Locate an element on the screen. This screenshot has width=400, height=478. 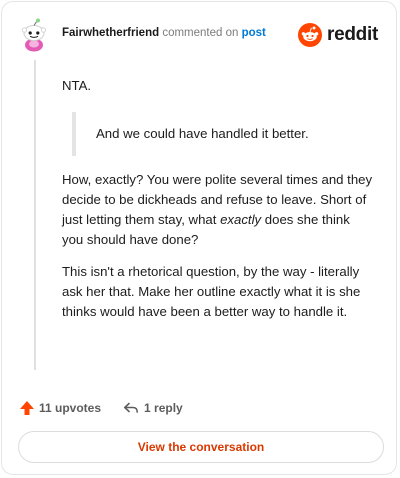
comment-byline: Fairwhetherfriend commented on post is located at coordinates (164, 33).